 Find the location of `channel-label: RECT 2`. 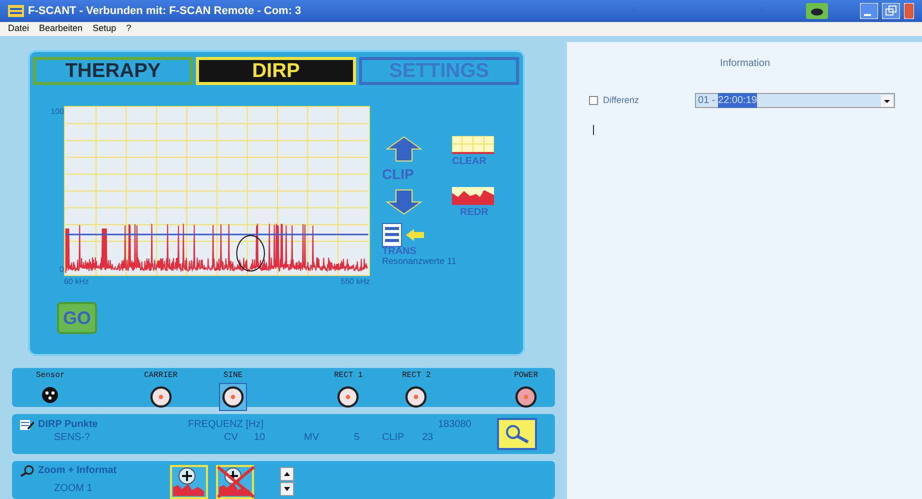

channel-label: RECT 2 is located at coordinates (416, 376).